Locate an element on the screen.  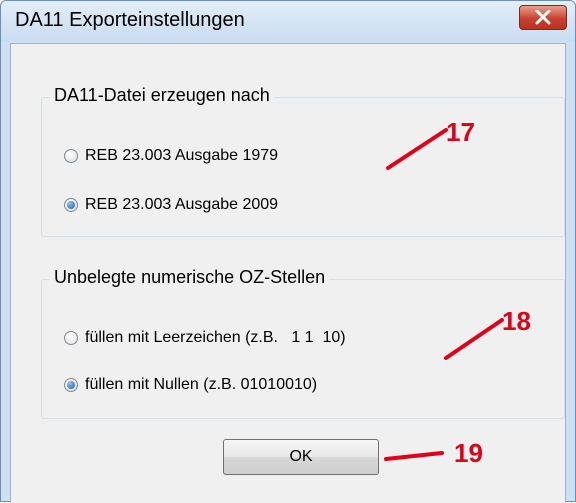
annotation-lines is located at coordinates (444, 294).